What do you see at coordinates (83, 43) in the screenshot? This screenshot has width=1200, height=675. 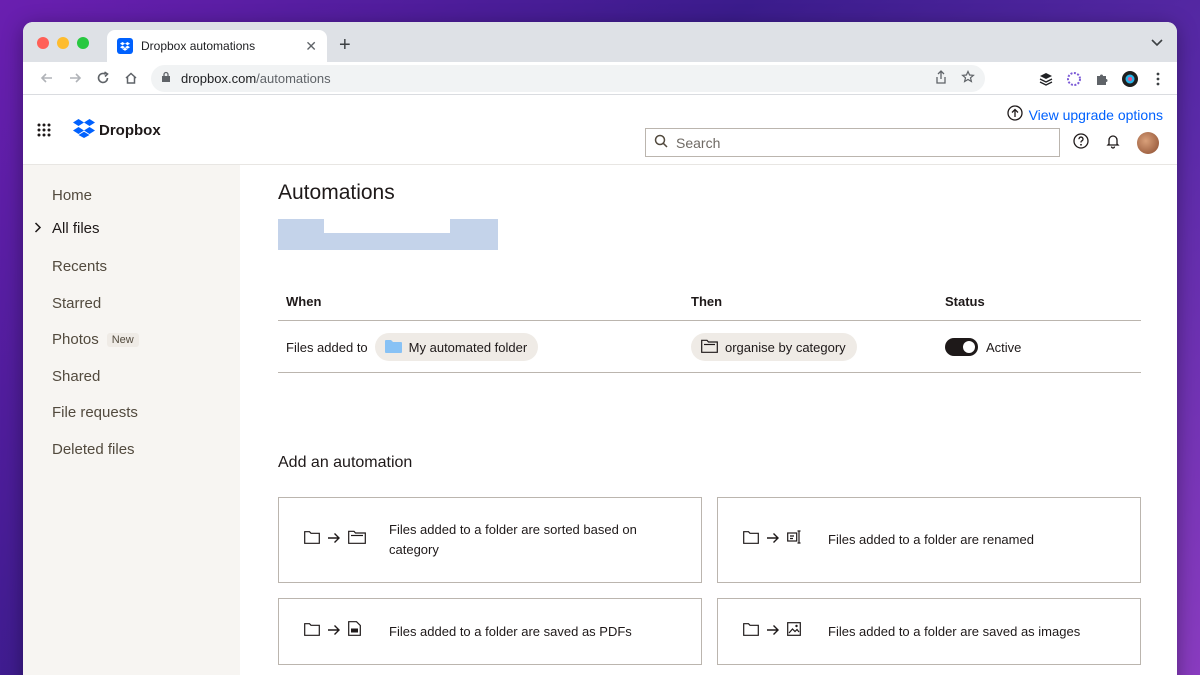 I see `maximize-window-button` at bounding box center [83, 43].